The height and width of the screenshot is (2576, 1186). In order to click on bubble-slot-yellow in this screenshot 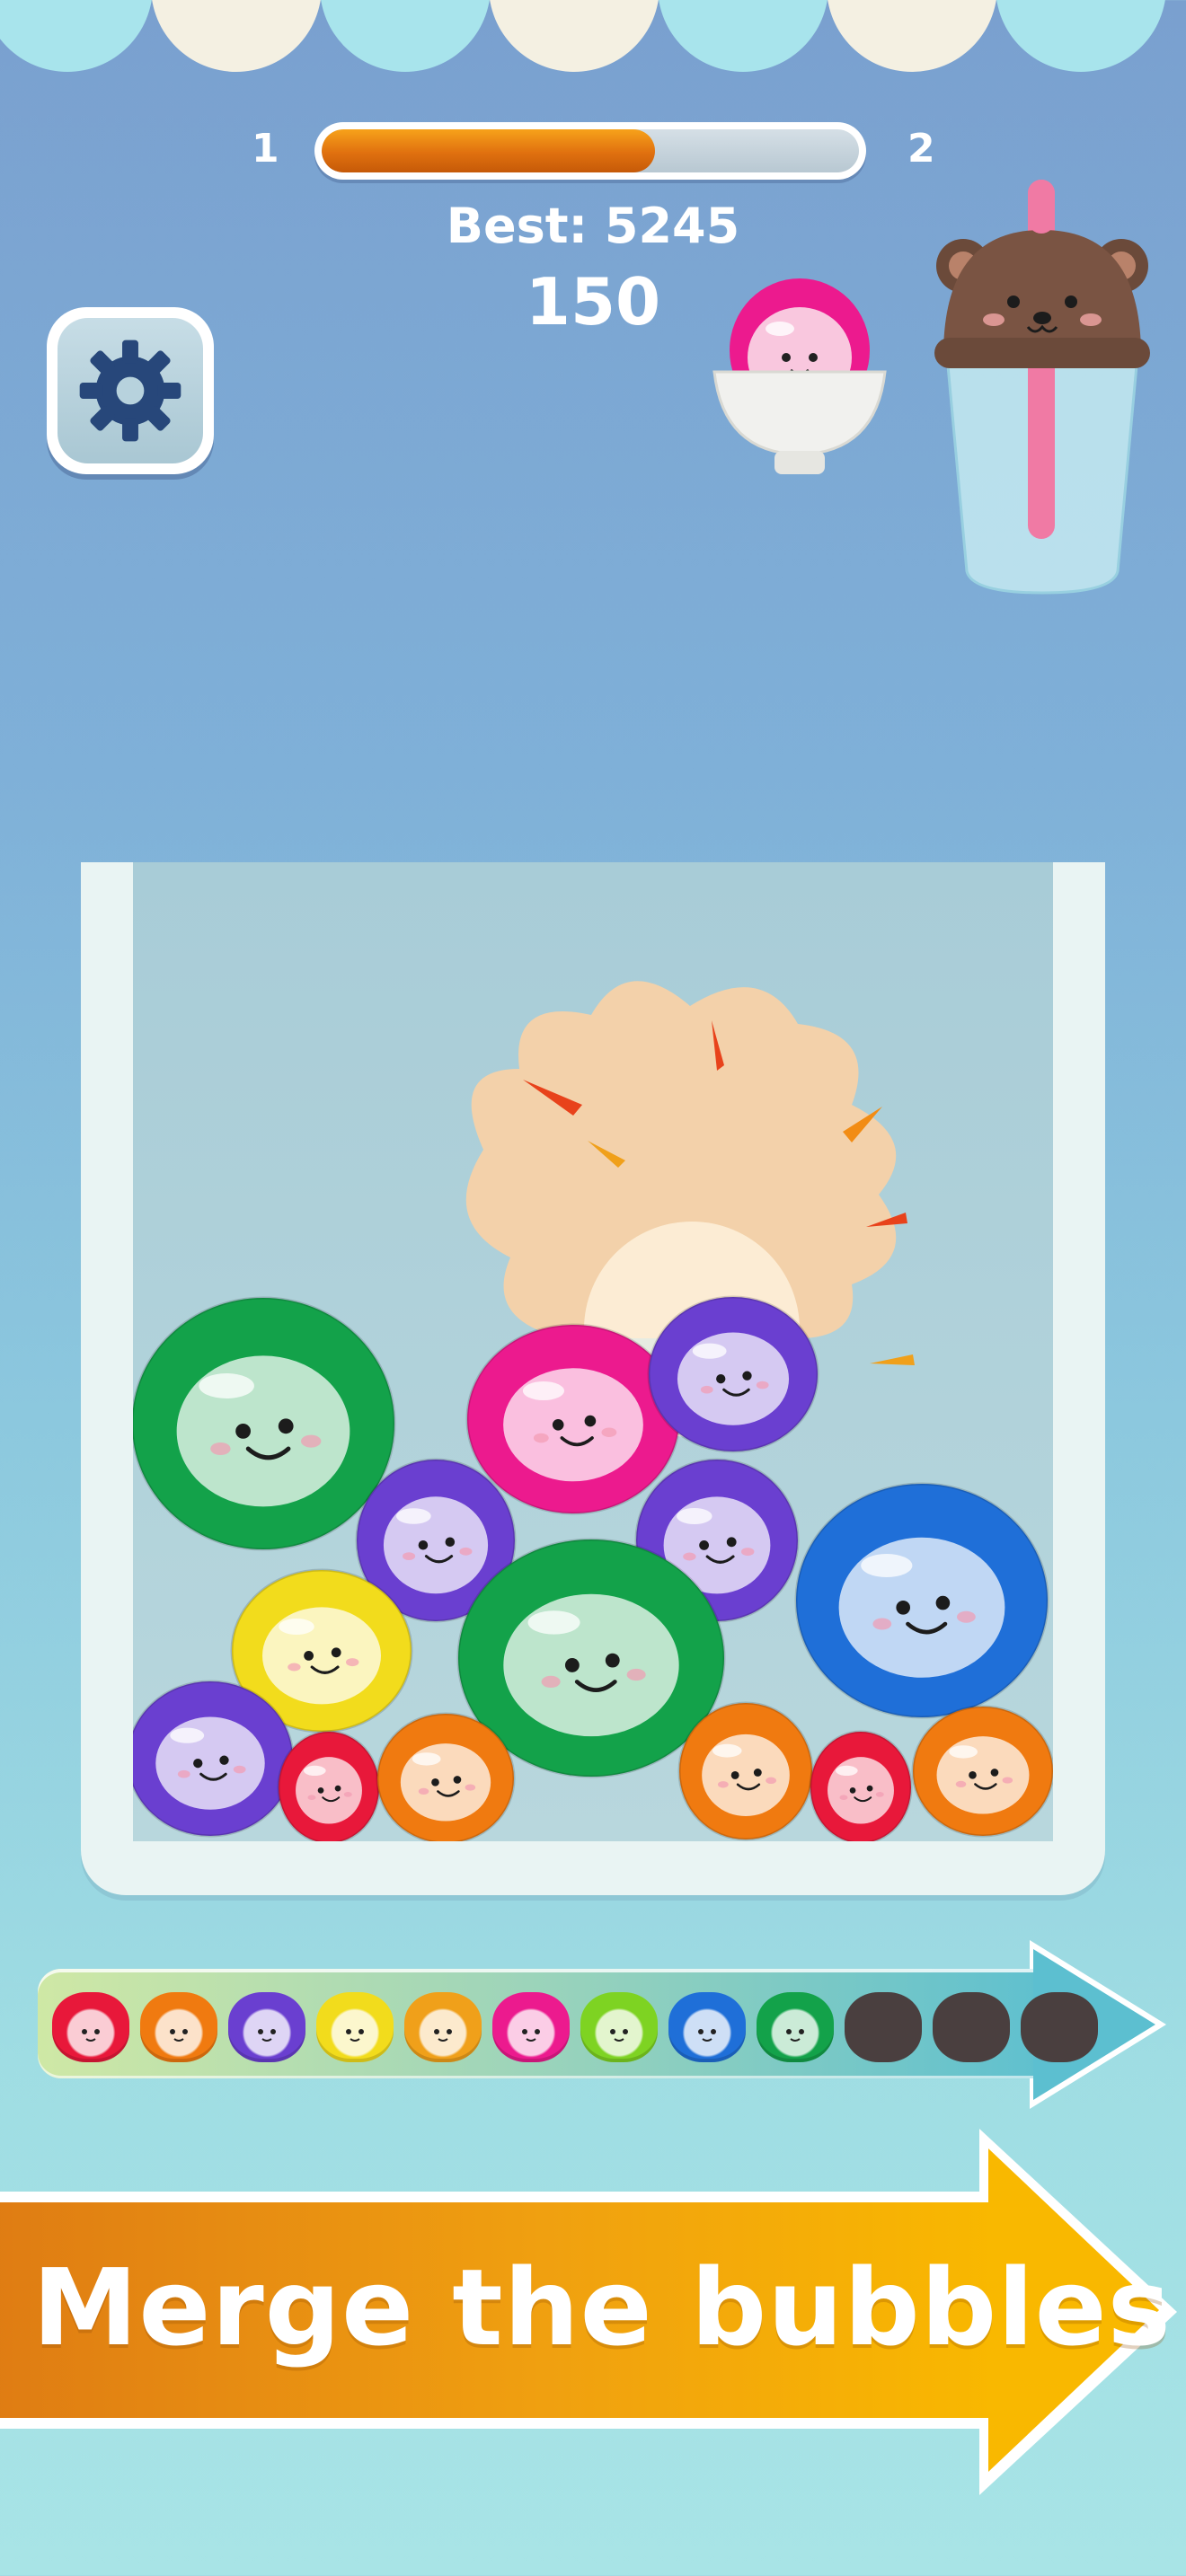, I will do `click(355, 2027)`.